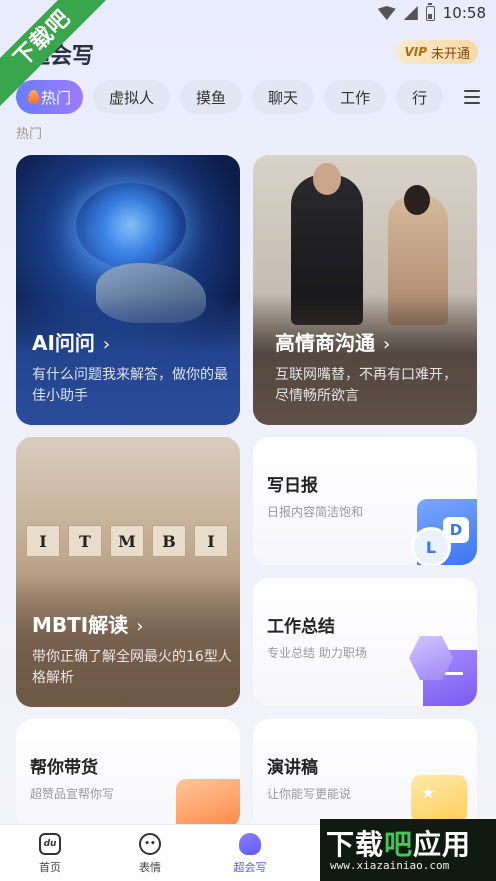 Image resolution: width=496 pixels, height=881 pixels. I want to click on tab-label: 虚拟人, so click(132, 97).